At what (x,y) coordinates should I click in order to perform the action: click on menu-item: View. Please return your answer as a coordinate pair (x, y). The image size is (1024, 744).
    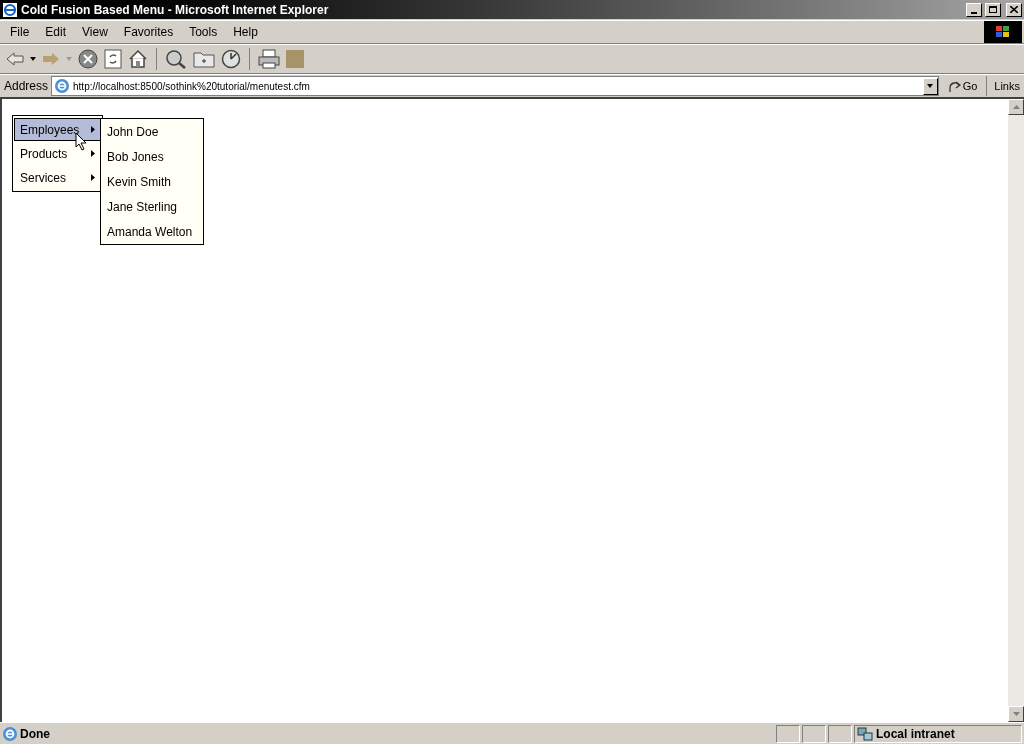
    Looking at the image, I should click on (95, 32).